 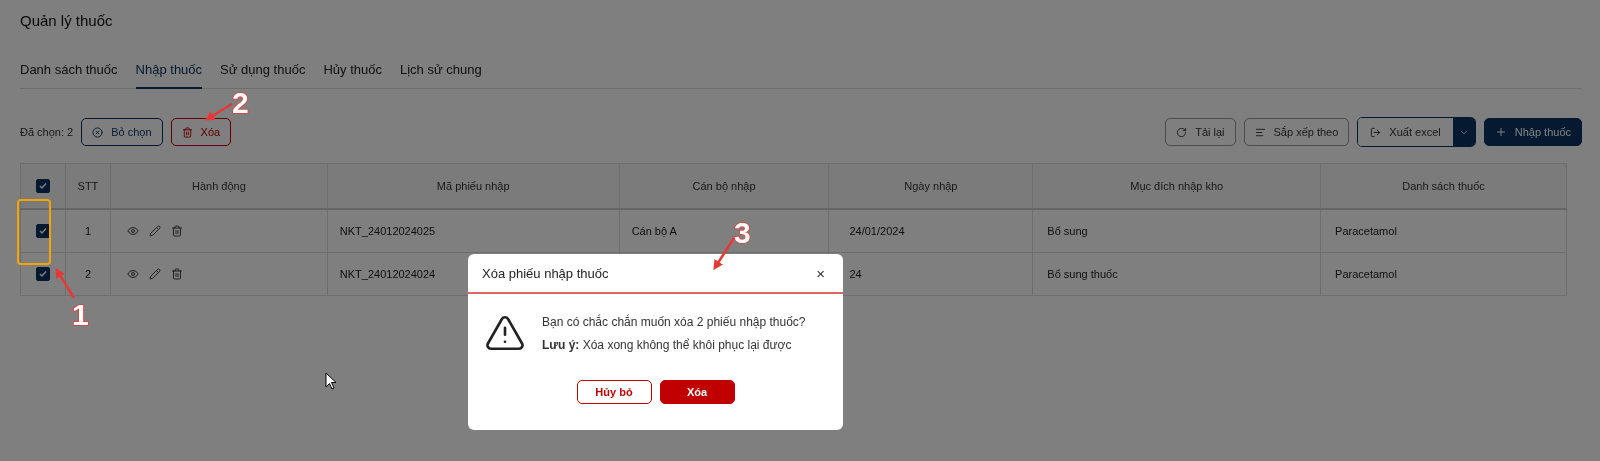 I want to click on highlight-frame, so click(x=34, y=232).